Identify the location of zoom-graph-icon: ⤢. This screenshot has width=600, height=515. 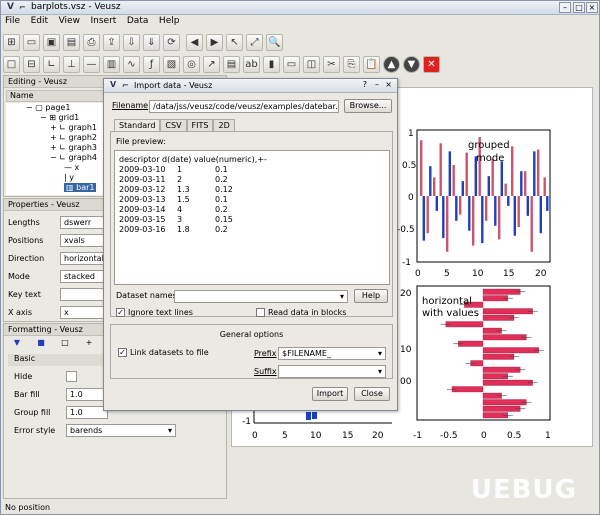
(254, 42).